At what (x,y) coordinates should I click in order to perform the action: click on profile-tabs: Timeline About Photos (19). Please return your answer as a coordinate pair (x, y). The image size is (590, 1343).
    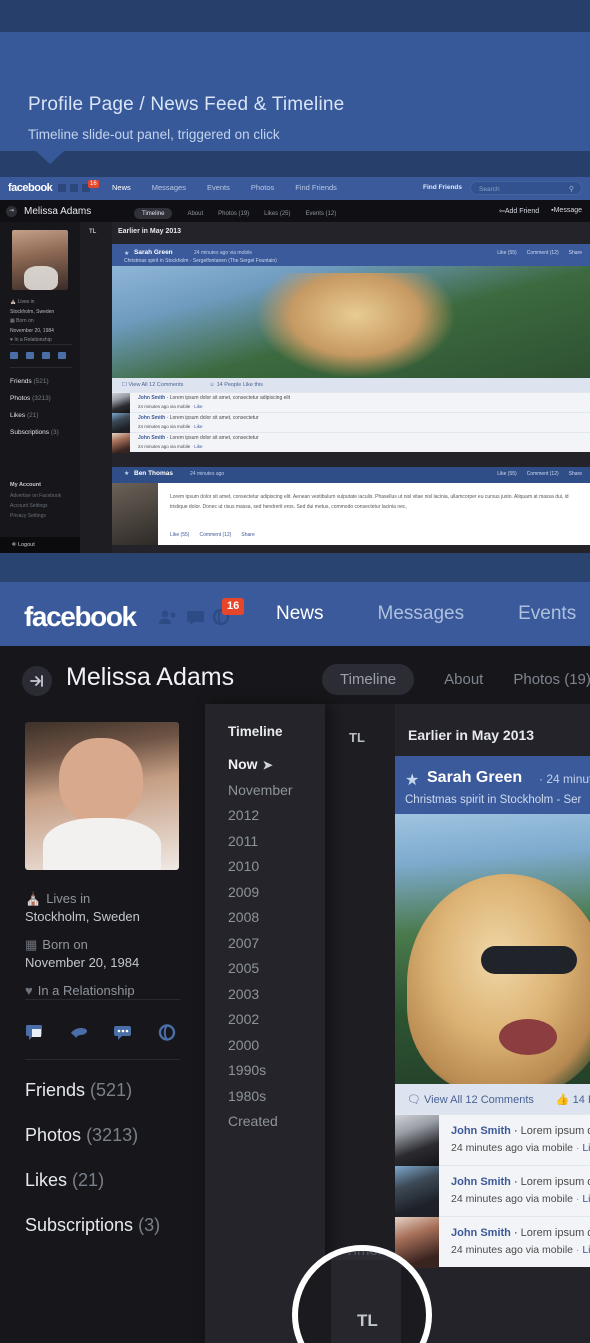
    Looking at the image, I should click on (456, 679).